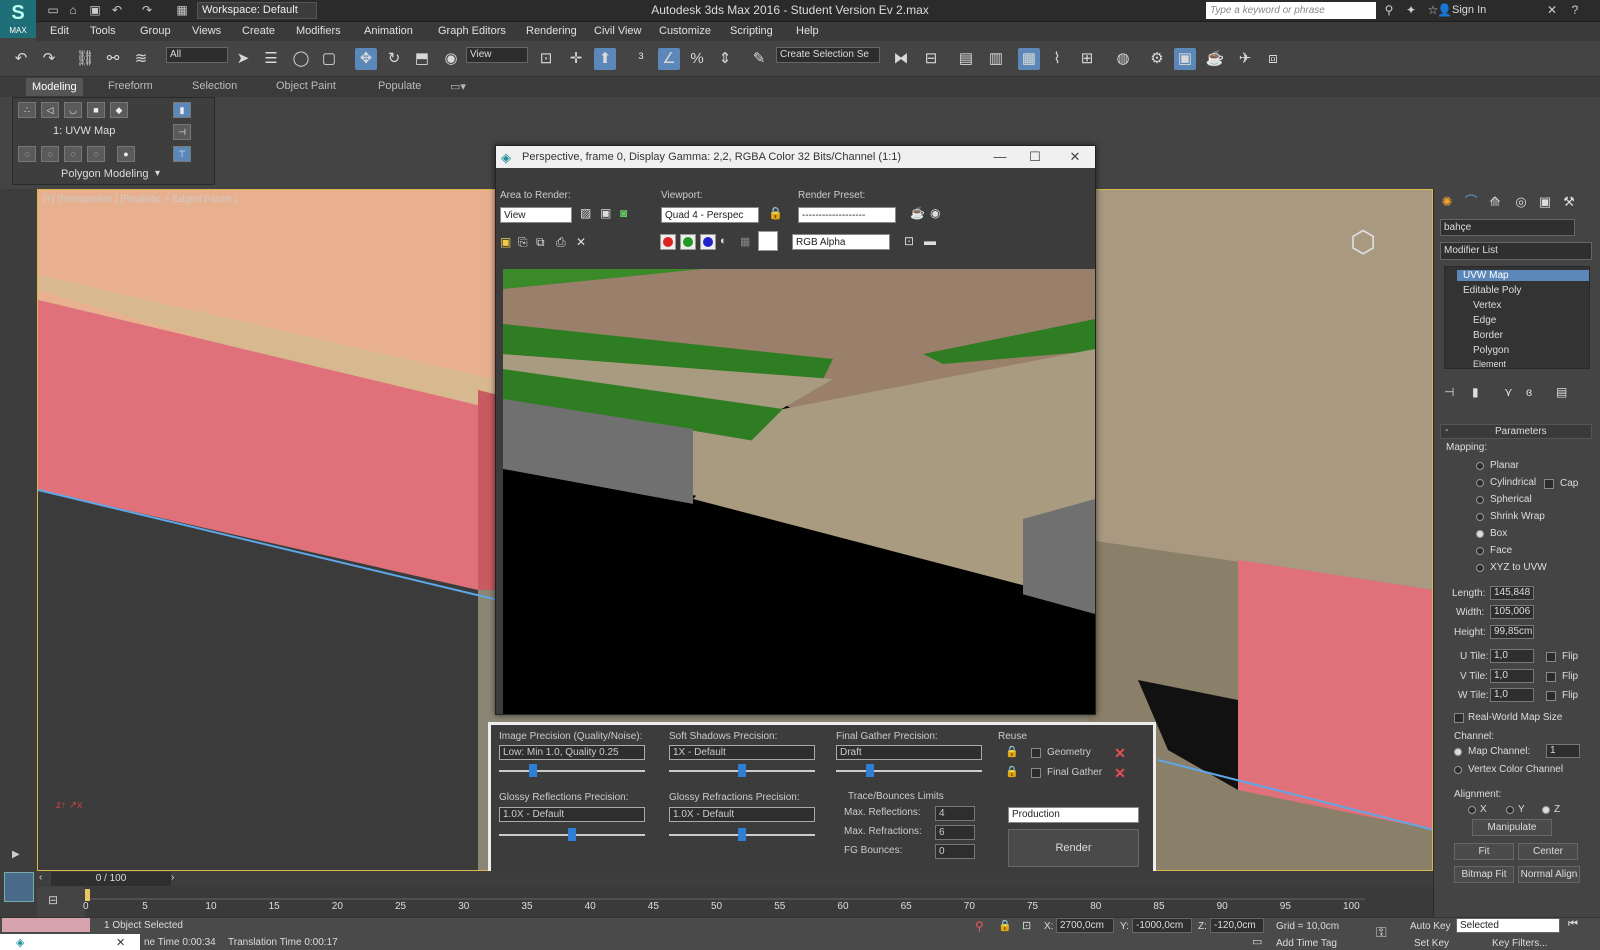 Image resolution: width=1600 pixels, height=950 pixels. What do you see at coordinates (1495, 202) in the screenshot?
I see `hierarchy-tab-icon: ⟰` at bounding box center [1495, 202].